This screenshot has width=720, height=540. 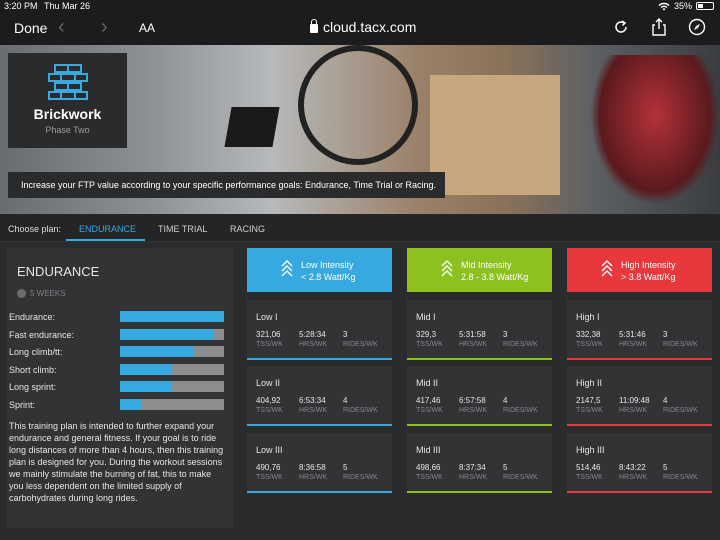 I want to click on hrs-value: 11:09:48, so click(x=634, y=400).